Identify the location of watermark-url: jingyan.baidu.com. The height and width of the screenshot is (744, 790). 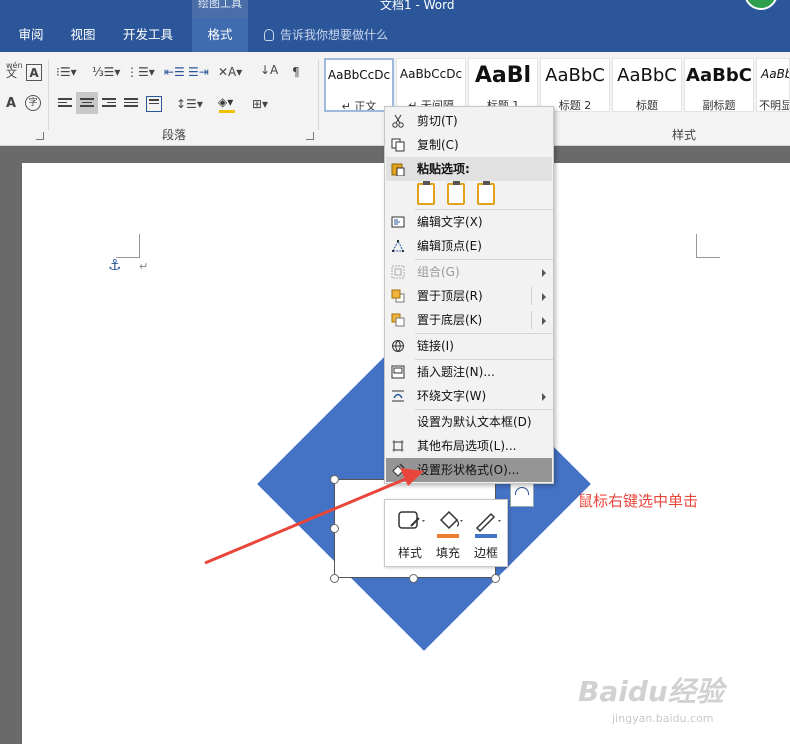
(663, 718).